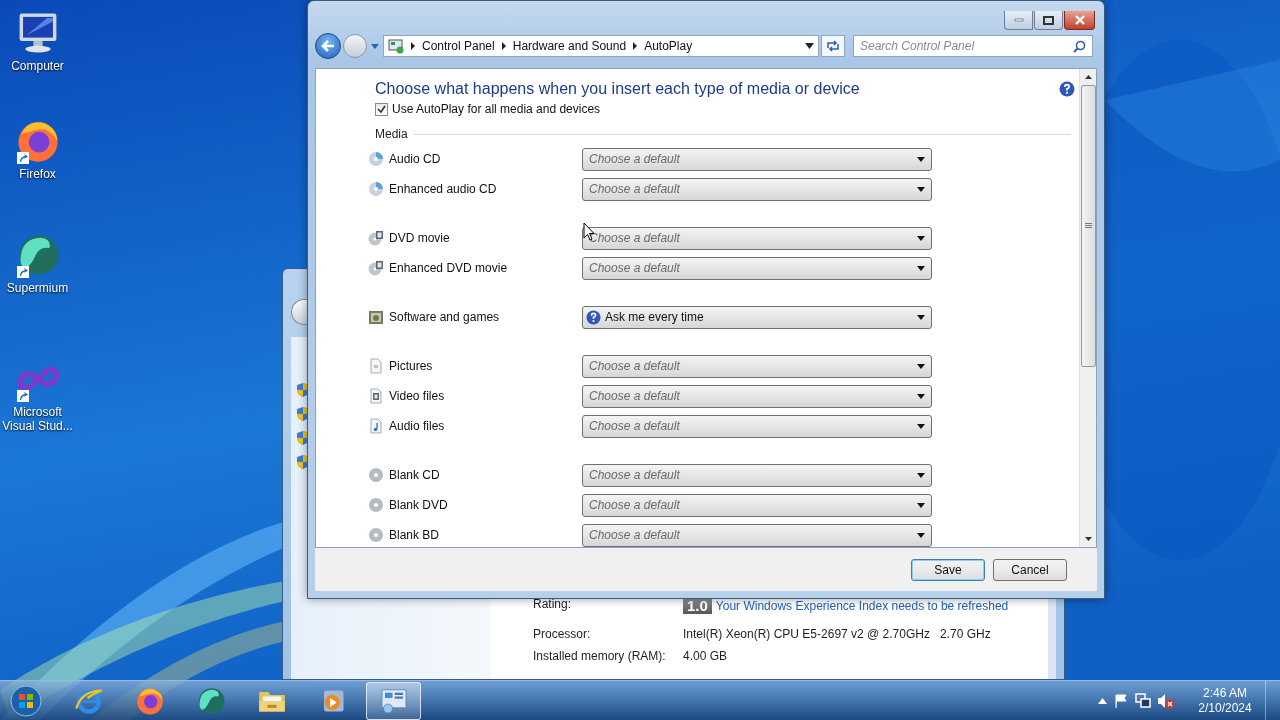 The width and height of the screenshot is (1280, 720). Describe the element at coordinates (1225, 708) in the screenshot. I see `clock-date: 2/10/2024` at that location.